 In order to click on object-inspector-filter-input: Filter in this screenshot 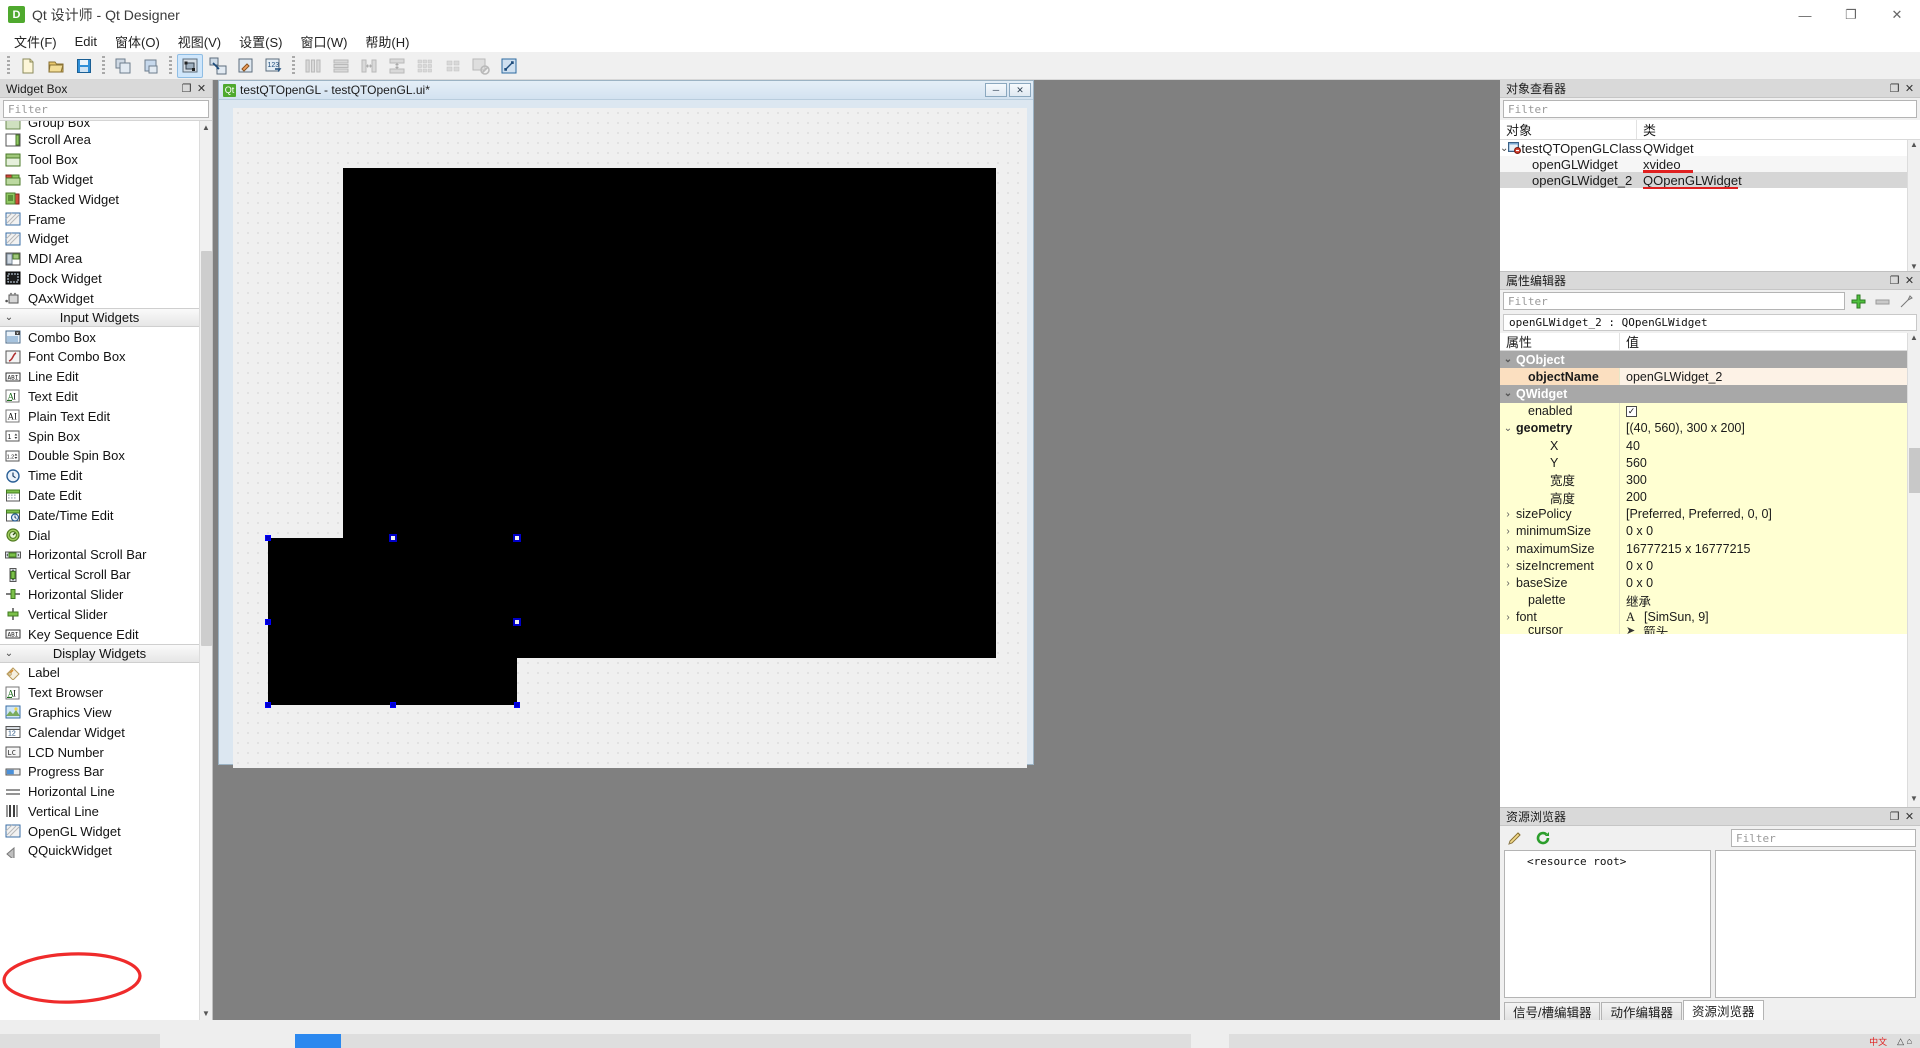, I will do `click(1710, 109)`.